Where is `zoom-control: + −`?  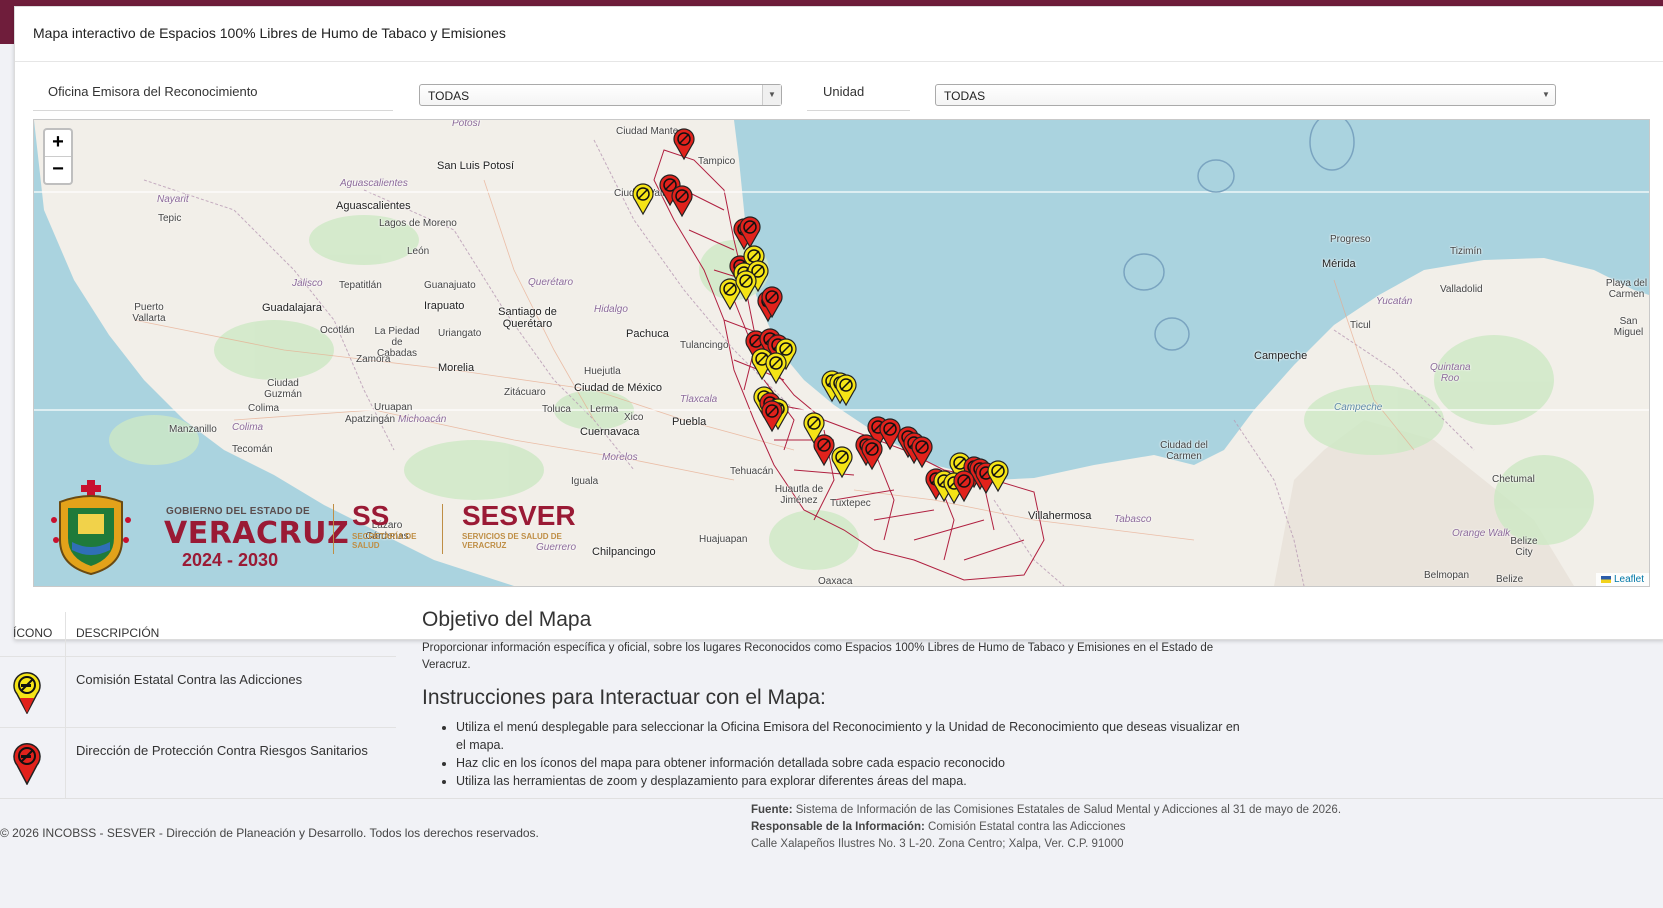
zoom-control: + − is located at coordinates (58, 156).